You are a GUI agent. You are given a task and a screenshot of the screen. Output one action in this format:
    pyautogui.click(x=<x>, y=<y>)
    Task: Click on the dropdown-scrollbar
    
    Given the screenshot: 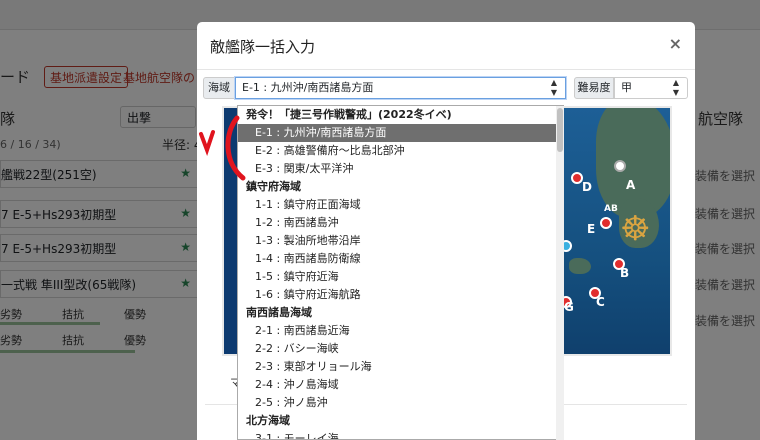 What is the action you would take?
    pyautogui.click(x=560, y=273)
    